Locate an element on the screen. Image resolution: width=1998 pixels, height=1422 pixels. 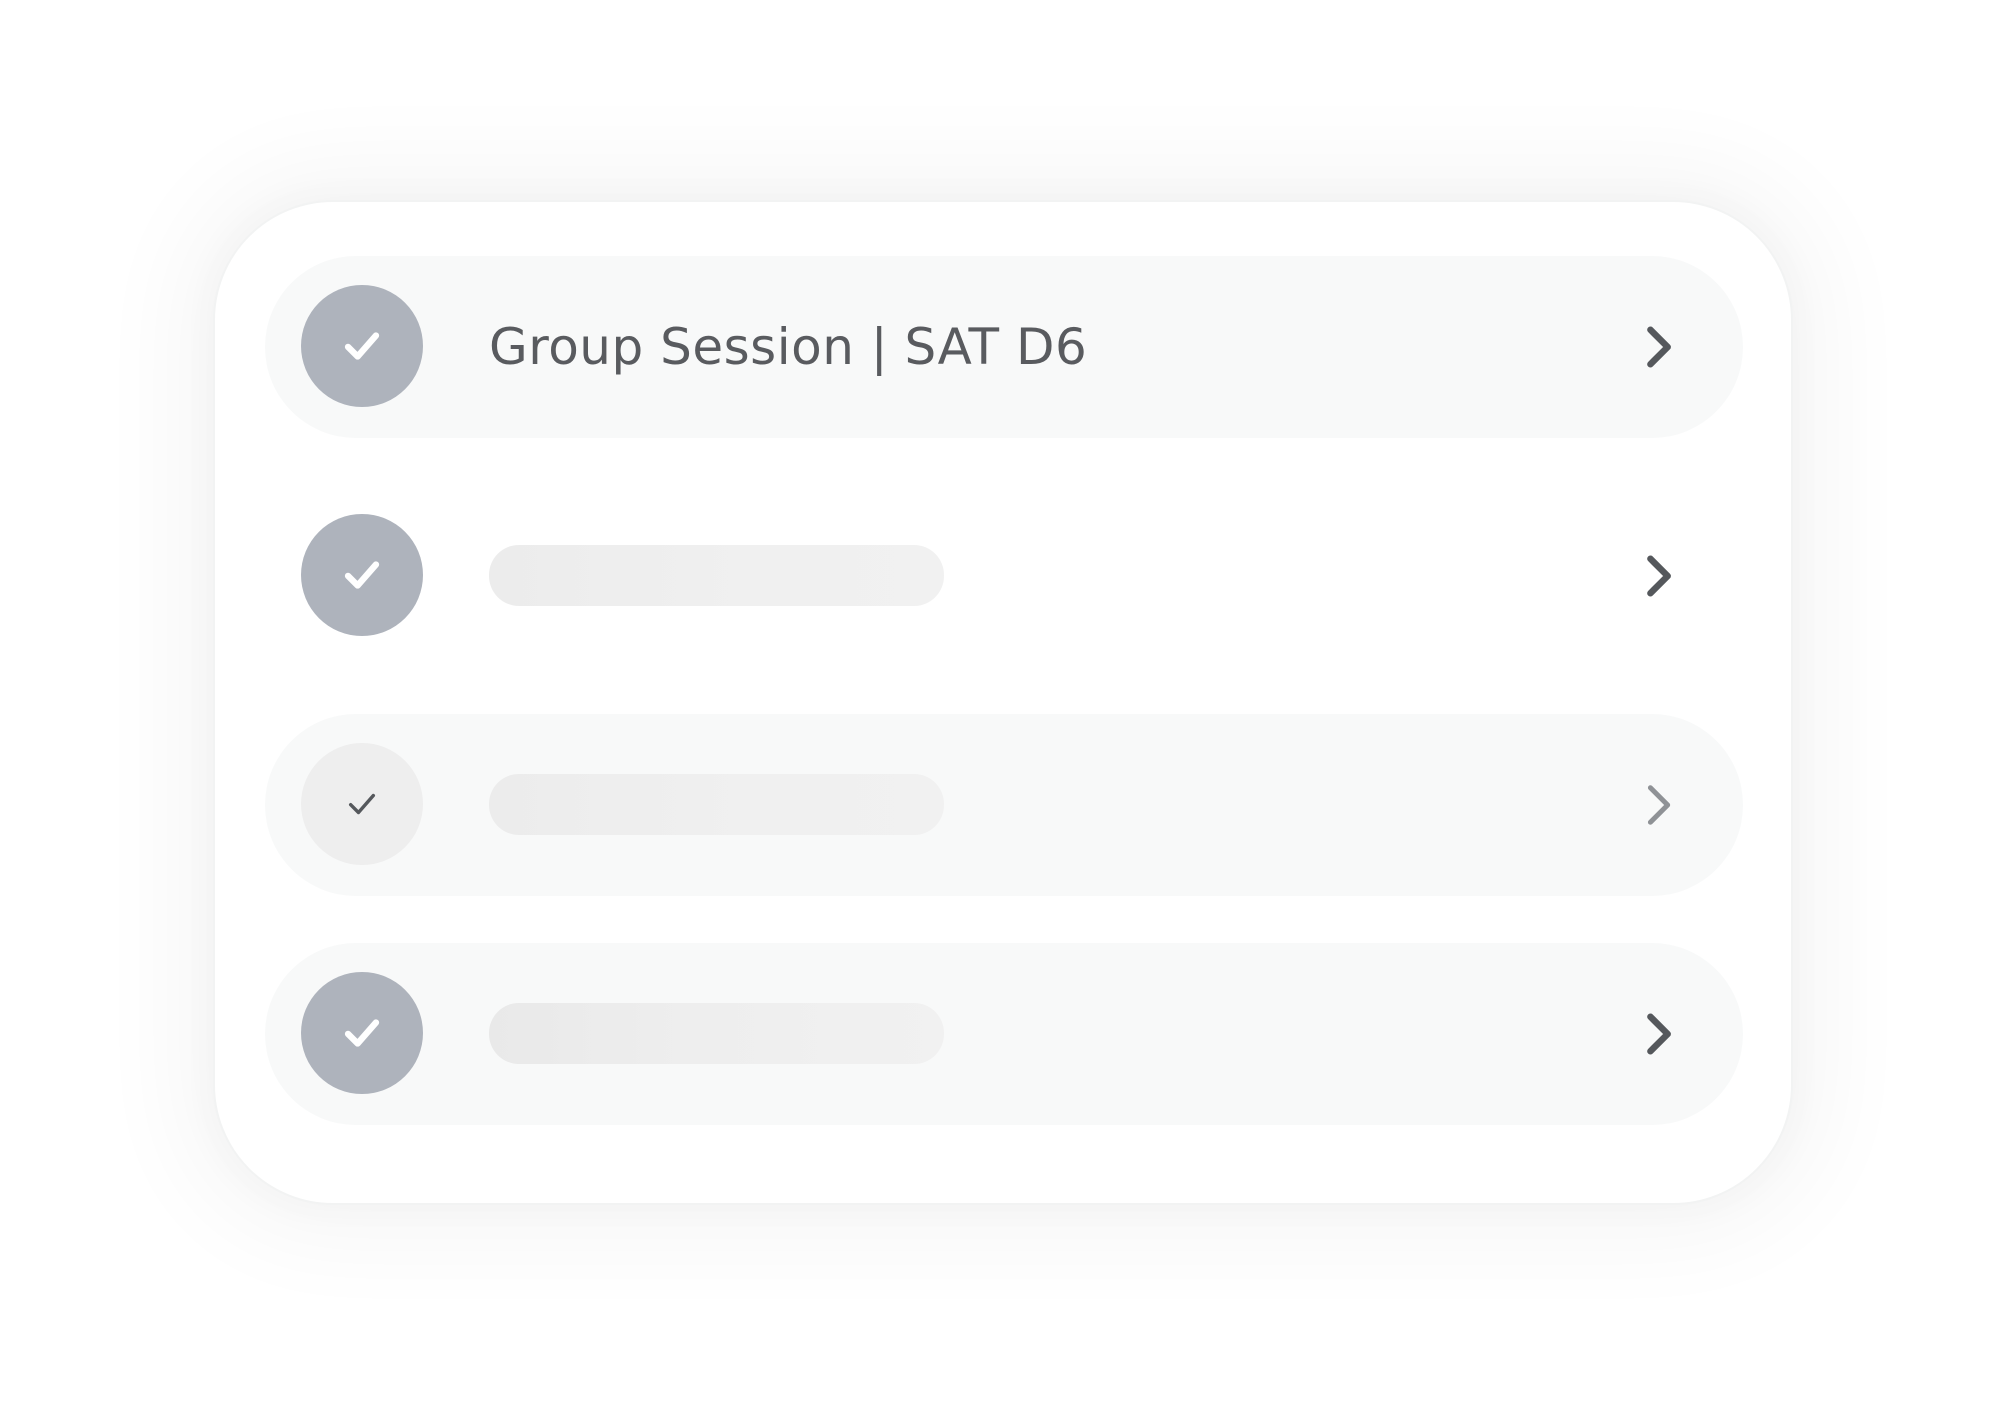
list-item-group-session: Group Session | SAT D6 is located at coordinates (1004, 347).